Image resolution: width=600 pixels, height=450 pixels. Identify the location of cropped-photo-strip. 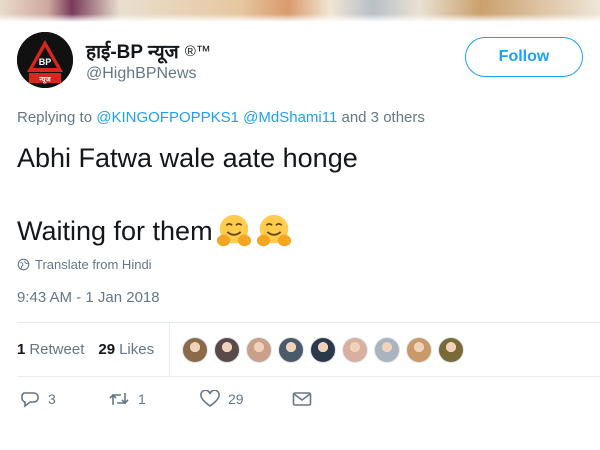
(300, 11).